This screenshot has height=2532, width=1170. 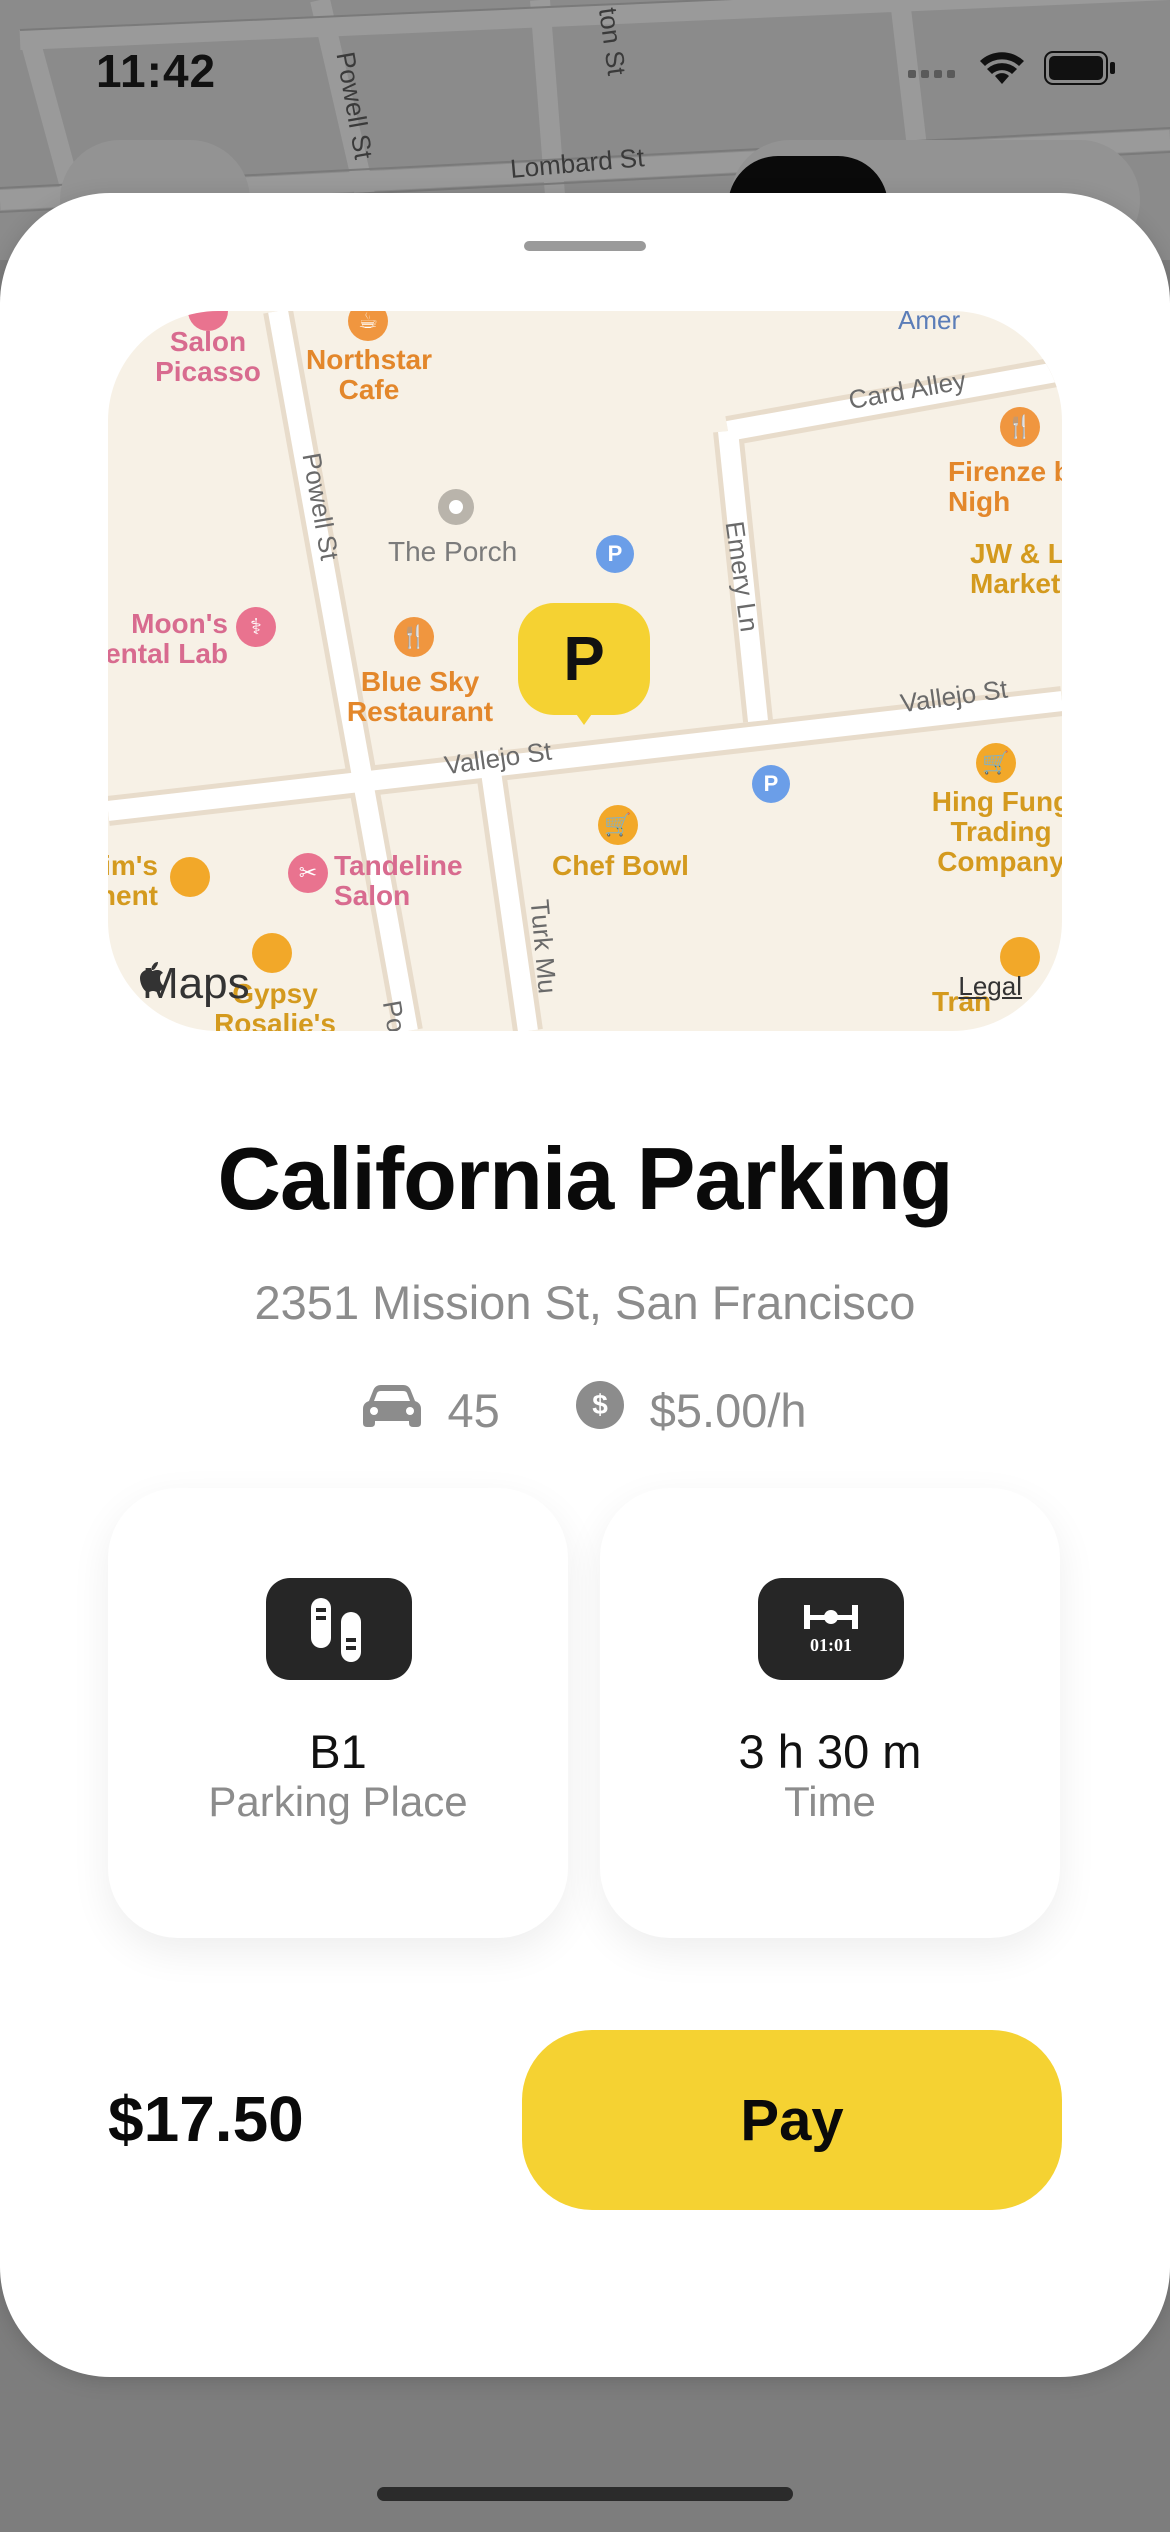 What do you see at coordinates (585, 1302) in the screenshot?
I see `place-address: 2351 Mission St, San Francisco` at bounding box center [585, 1302].